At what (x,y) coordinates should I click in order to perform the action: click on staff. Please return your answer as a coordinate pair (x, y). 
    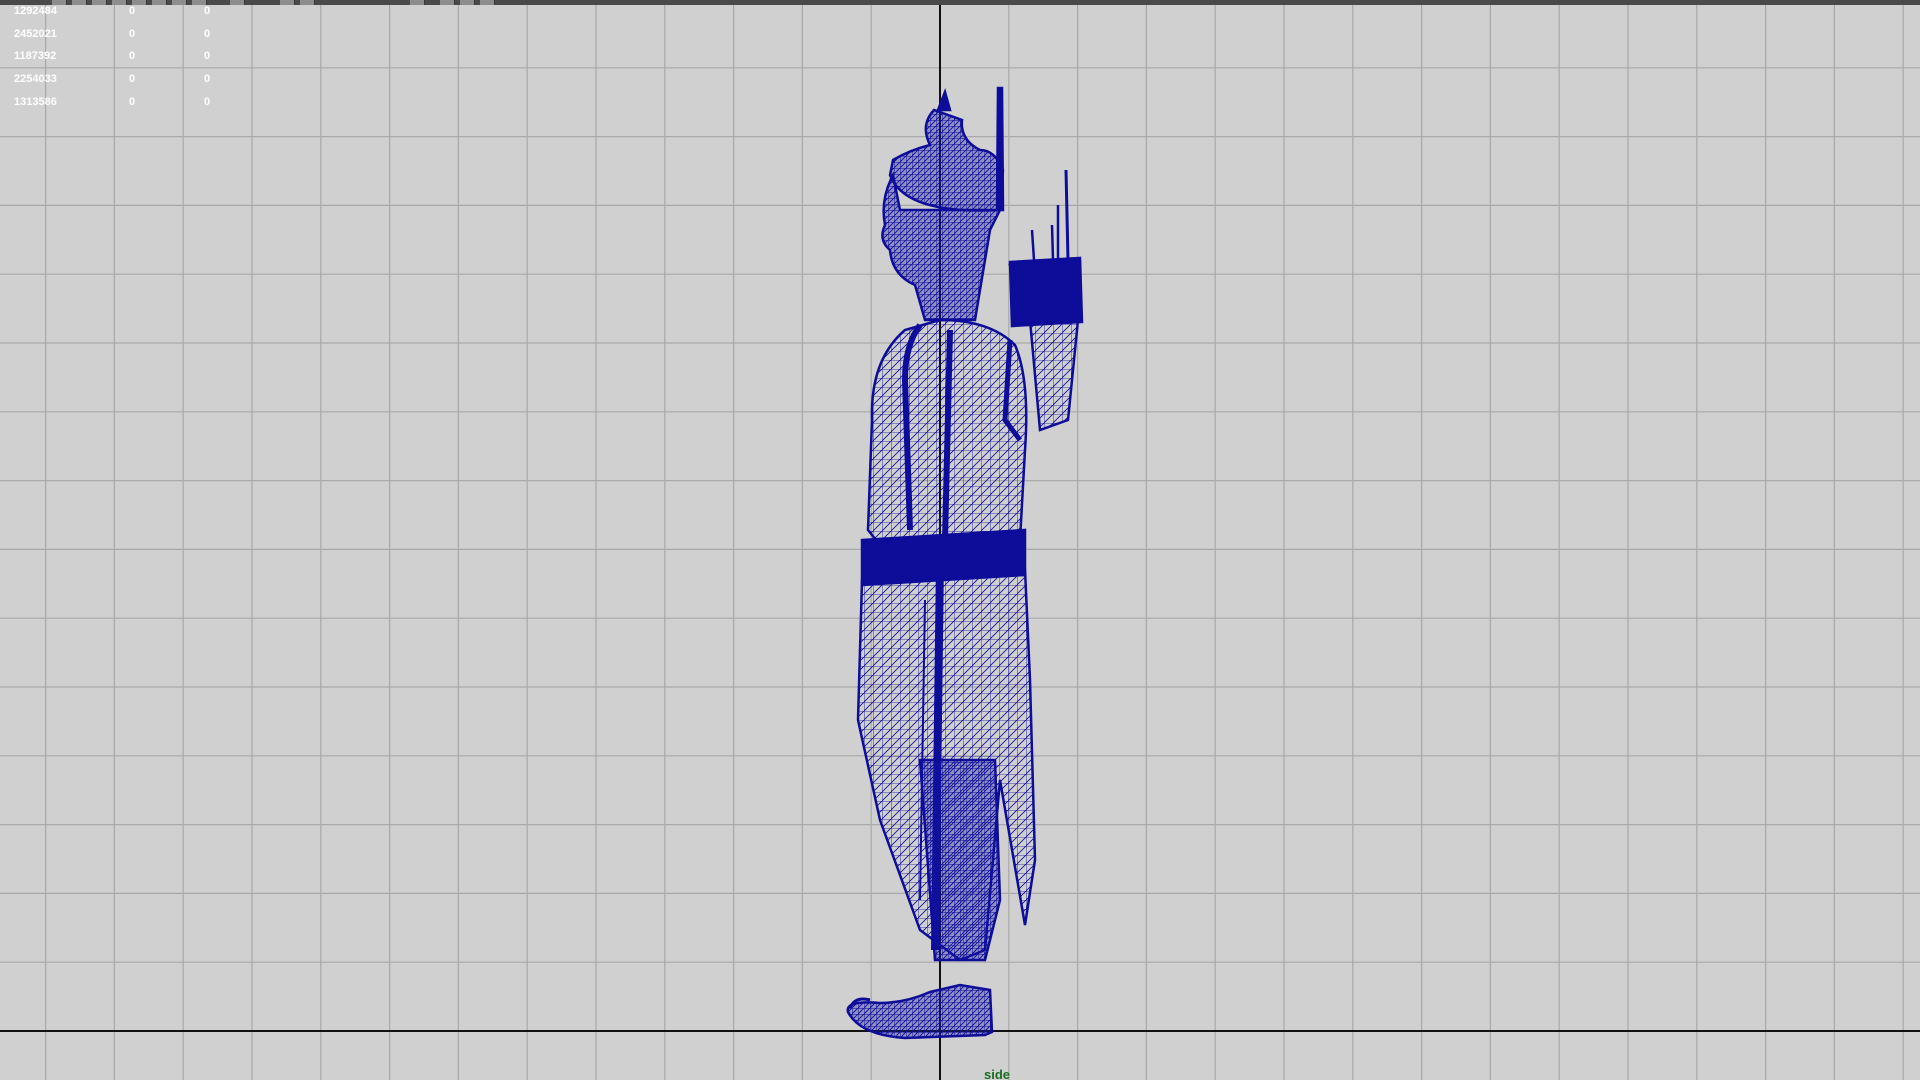
    Looking at the image, I should click on (1000, 149).